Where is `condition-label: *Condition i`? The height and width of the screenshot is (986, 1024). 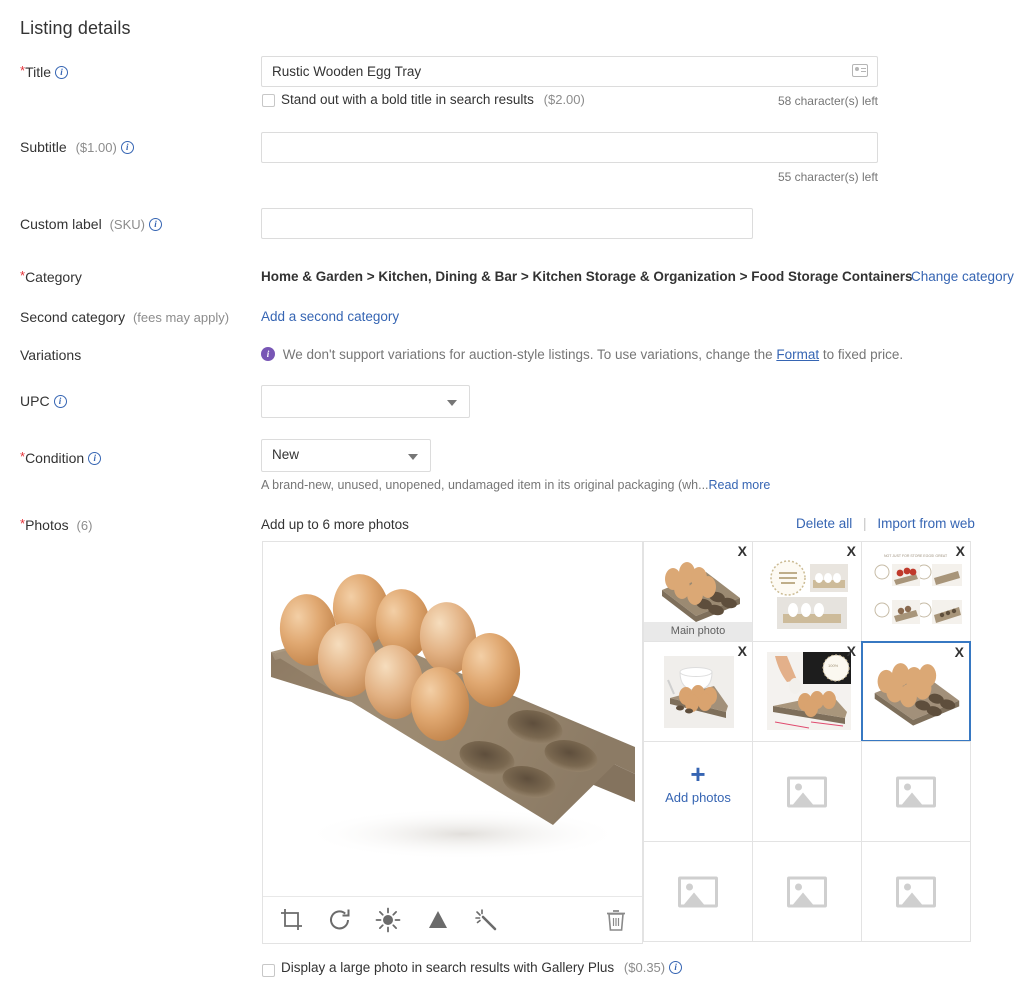 condition-label: *Condition i is located at coordinates (61, 458).